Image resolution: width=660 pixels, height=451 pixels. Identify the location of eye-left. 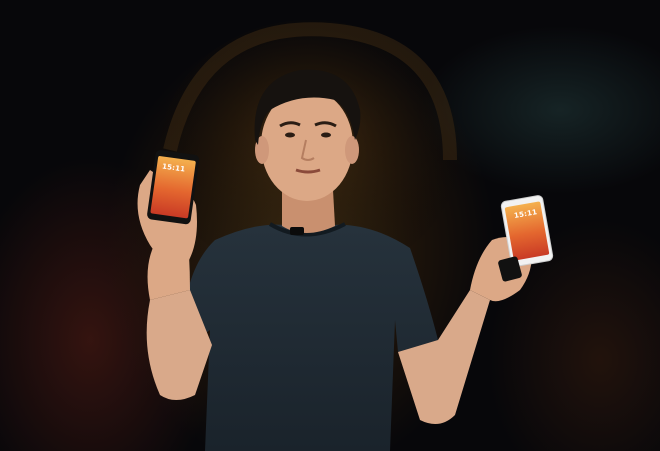
(290, 135).